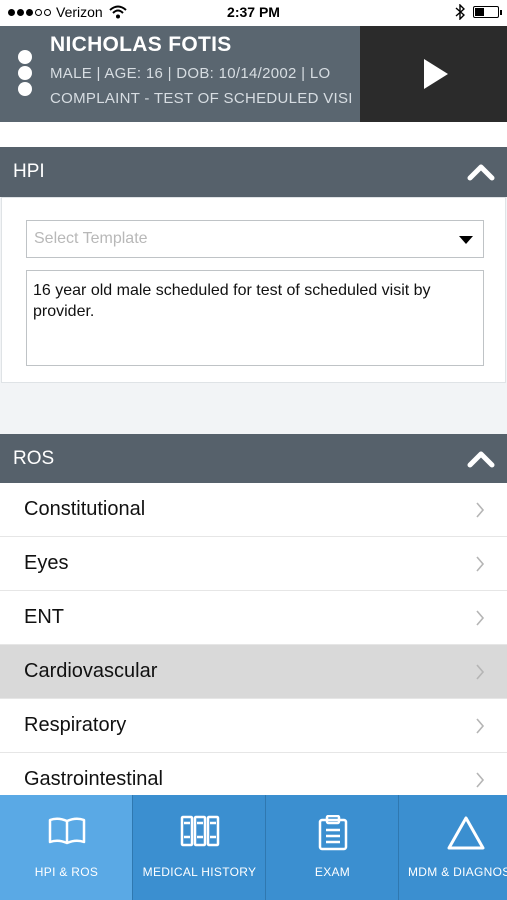 The height and width of the screenshot is (900, 507). I want to click on patient-details: MALE | AGE: 16 | DOB: 10/14/2002 | LO, so click(190, 73).